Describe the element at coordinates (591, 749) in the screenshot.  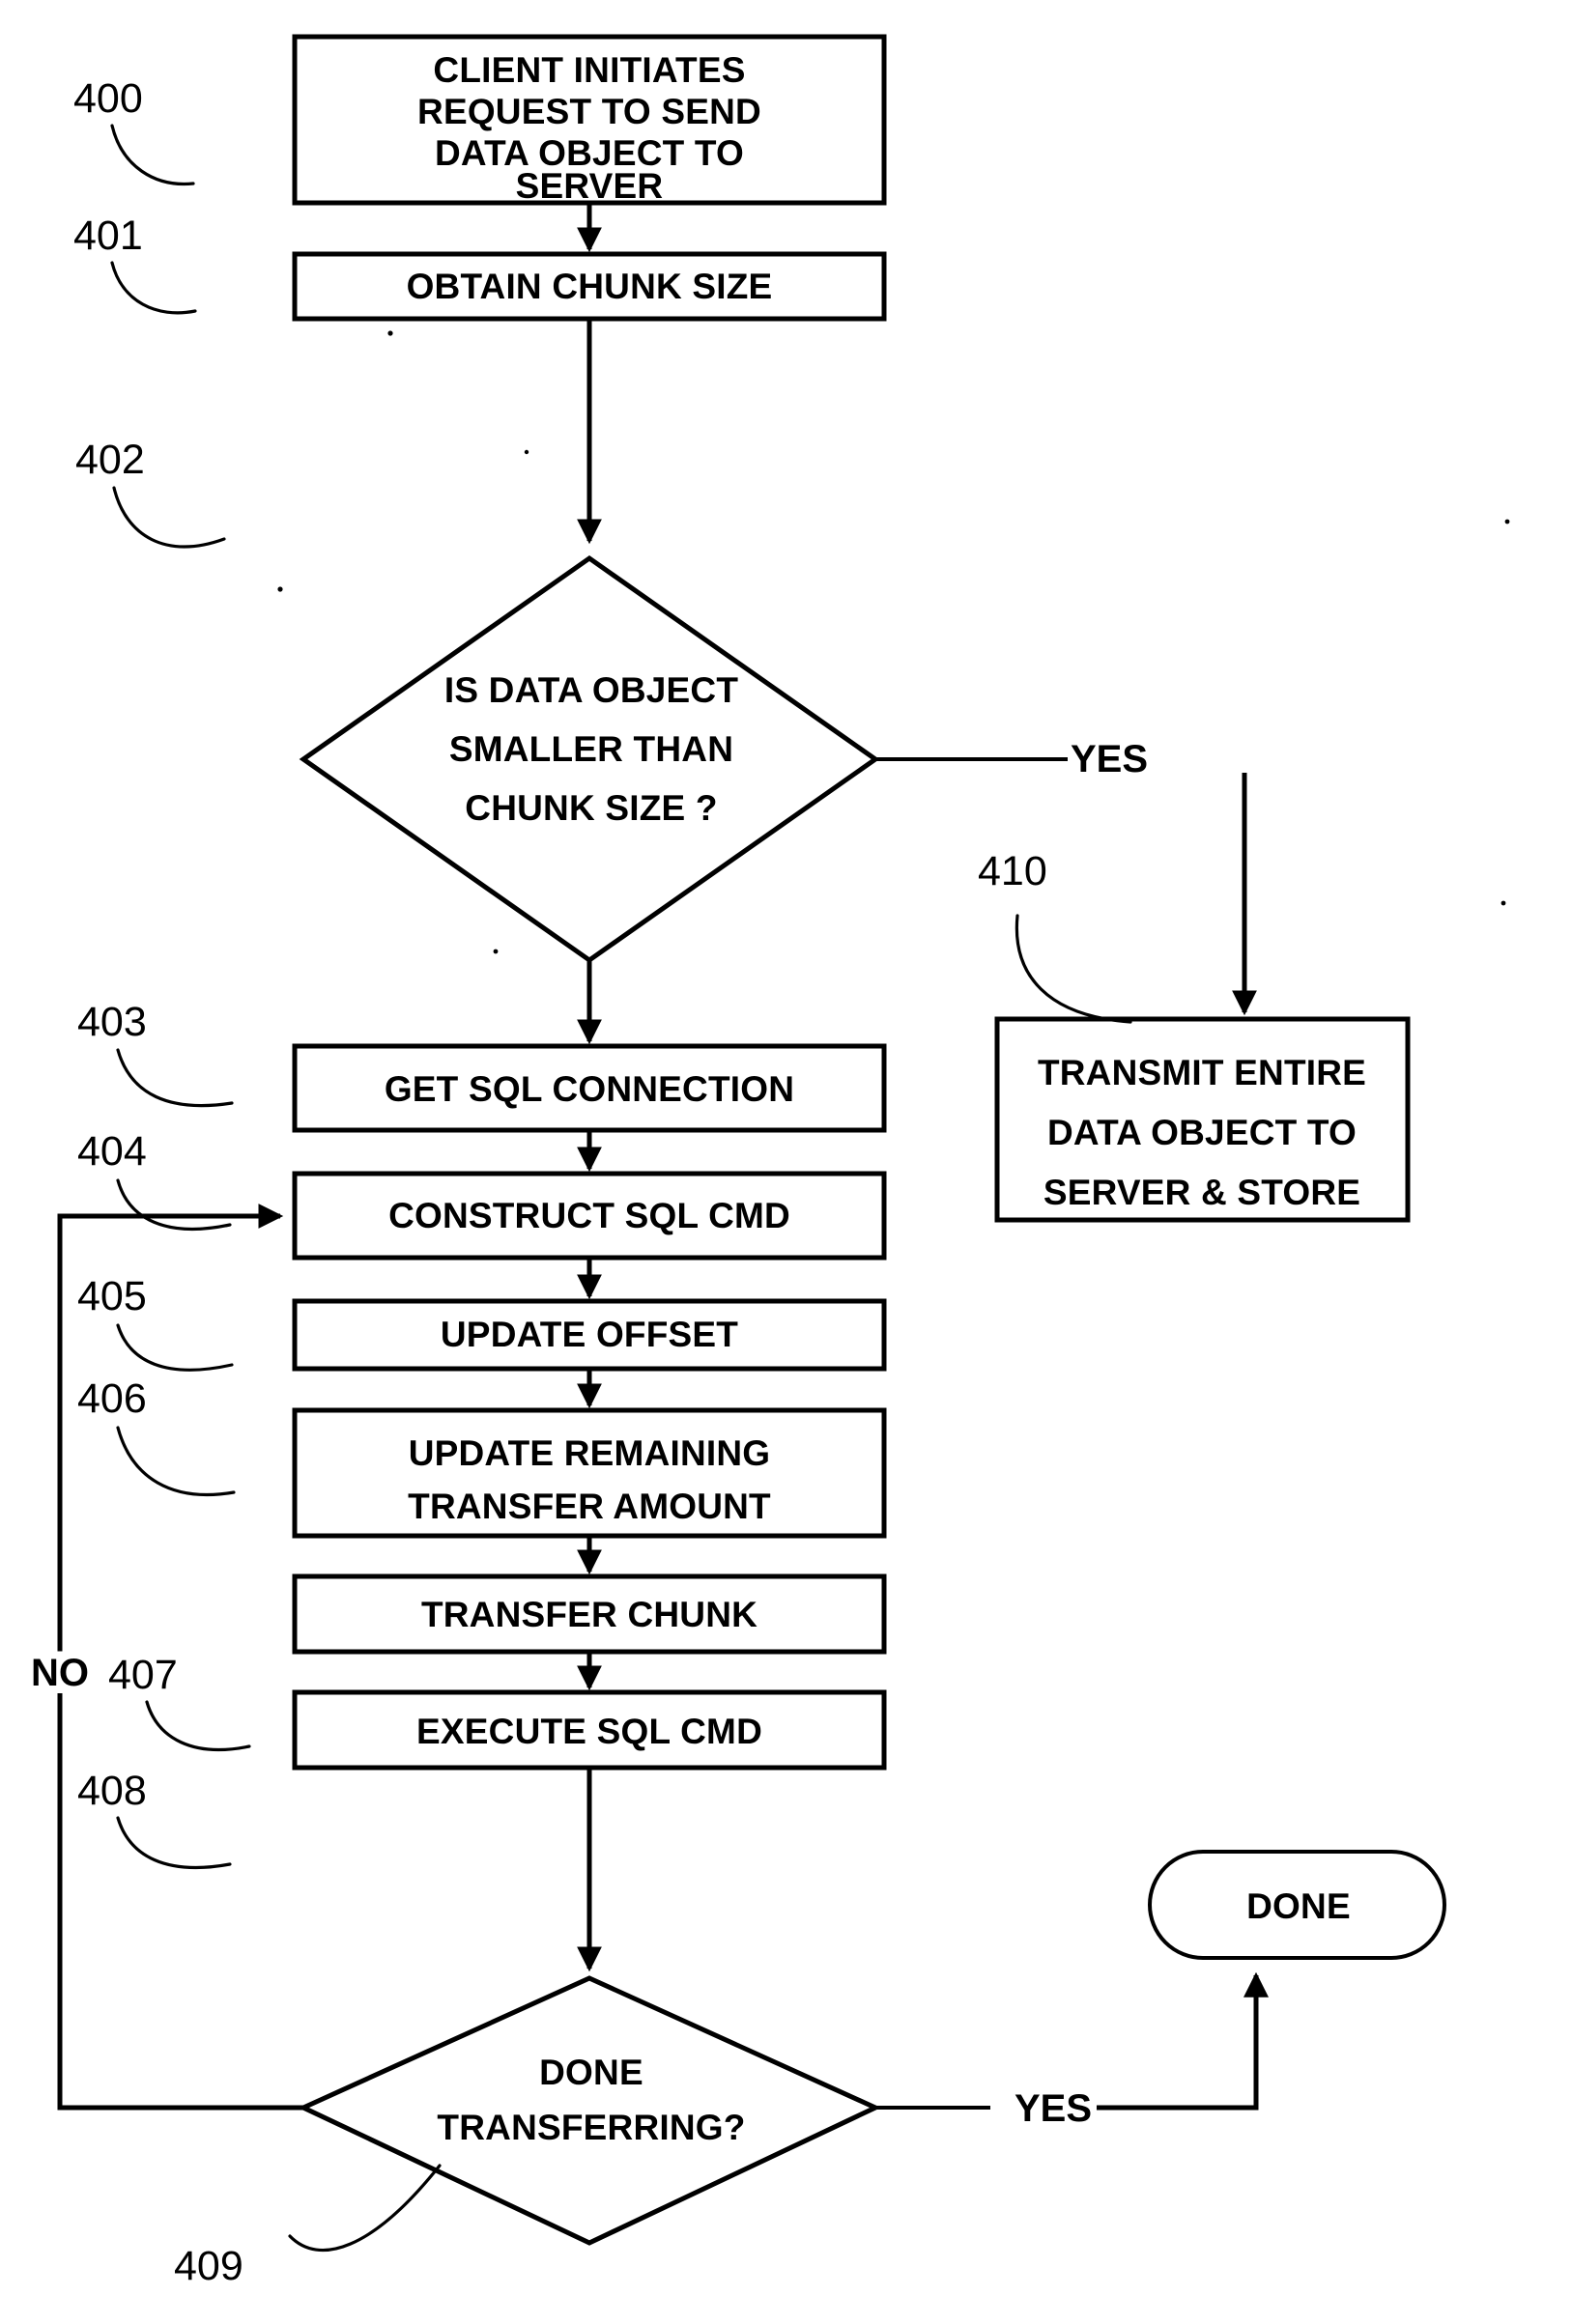
I see `diamond-402-line-2: SMALLER THAN` at that location.